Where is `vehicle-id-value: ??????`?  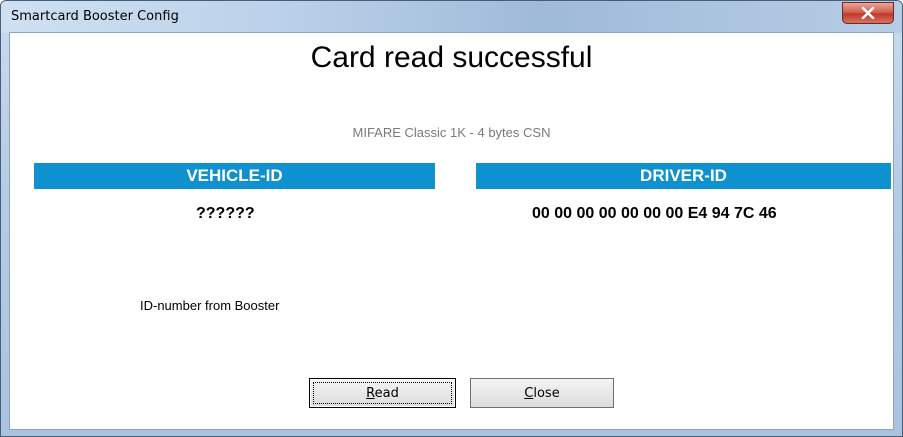
vehicle-id-value: ?????? is located at coordinates (225, 213).